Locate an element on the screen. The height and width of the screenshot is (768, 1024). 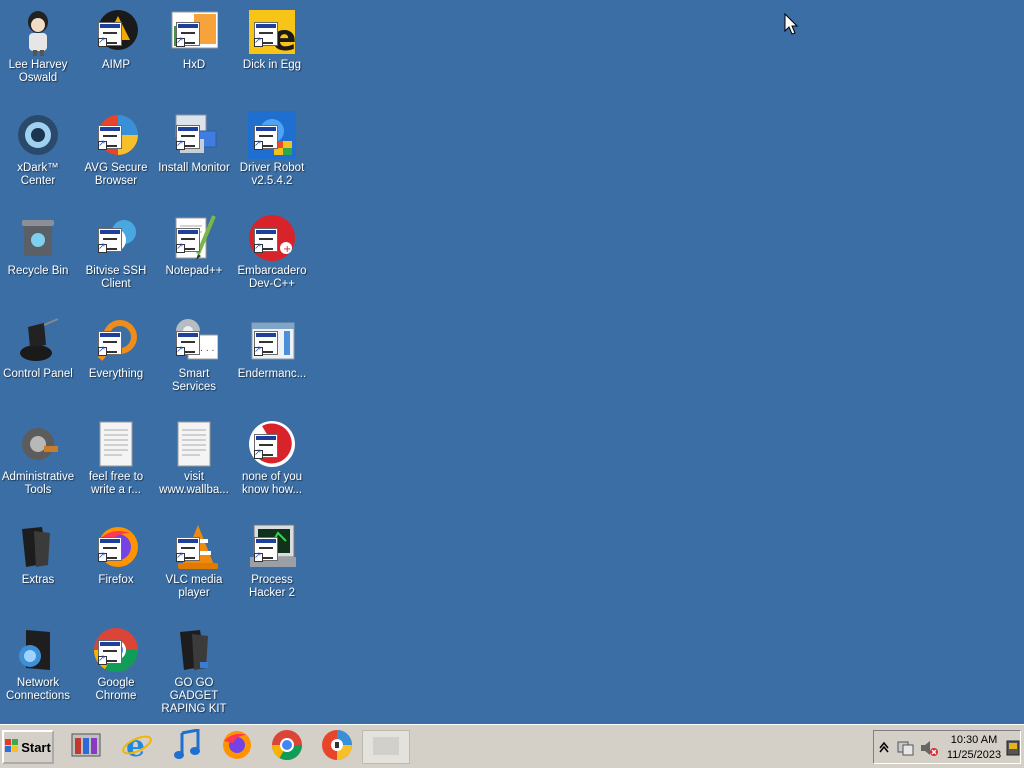
desktop-icon-google-chrome: Google Chrome is located at coordinates (116, 668).